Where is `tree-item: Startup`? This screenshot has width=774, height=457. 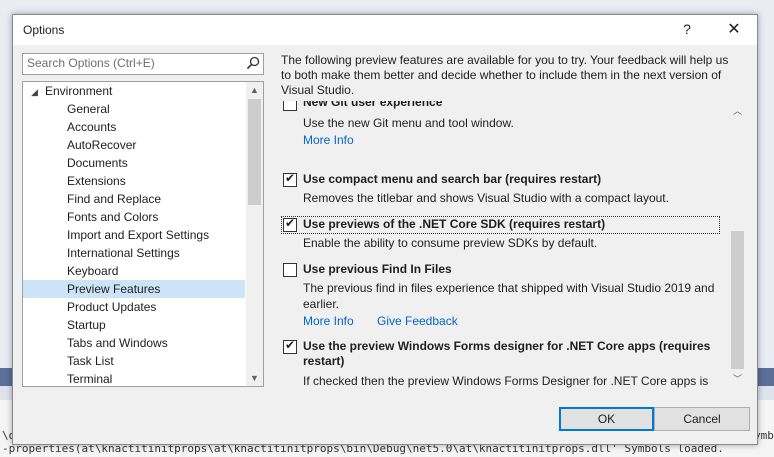 tree-item: Startup is located at coordinates (134, 325).